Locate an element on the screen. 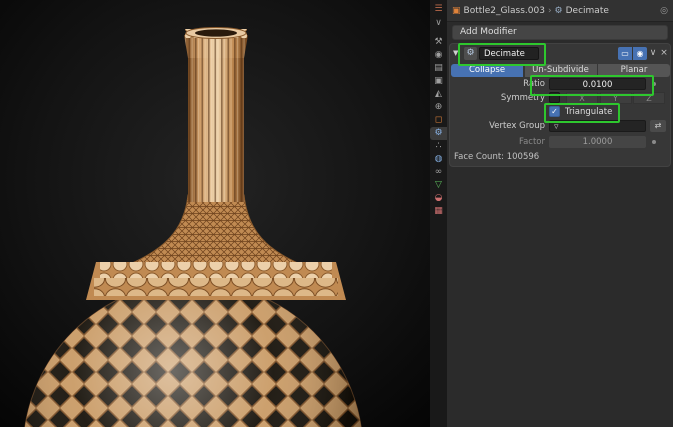 The height and width of the screenshot is (427, 673). properties-tab-strip: ☰ ∨ ⚒ ◉ ▤ ▣ ◭ ⊕ ◻ ⚙ ∴ ◍ ∞ ▽ ◒ ▦ is located at coordinates (438, 213).